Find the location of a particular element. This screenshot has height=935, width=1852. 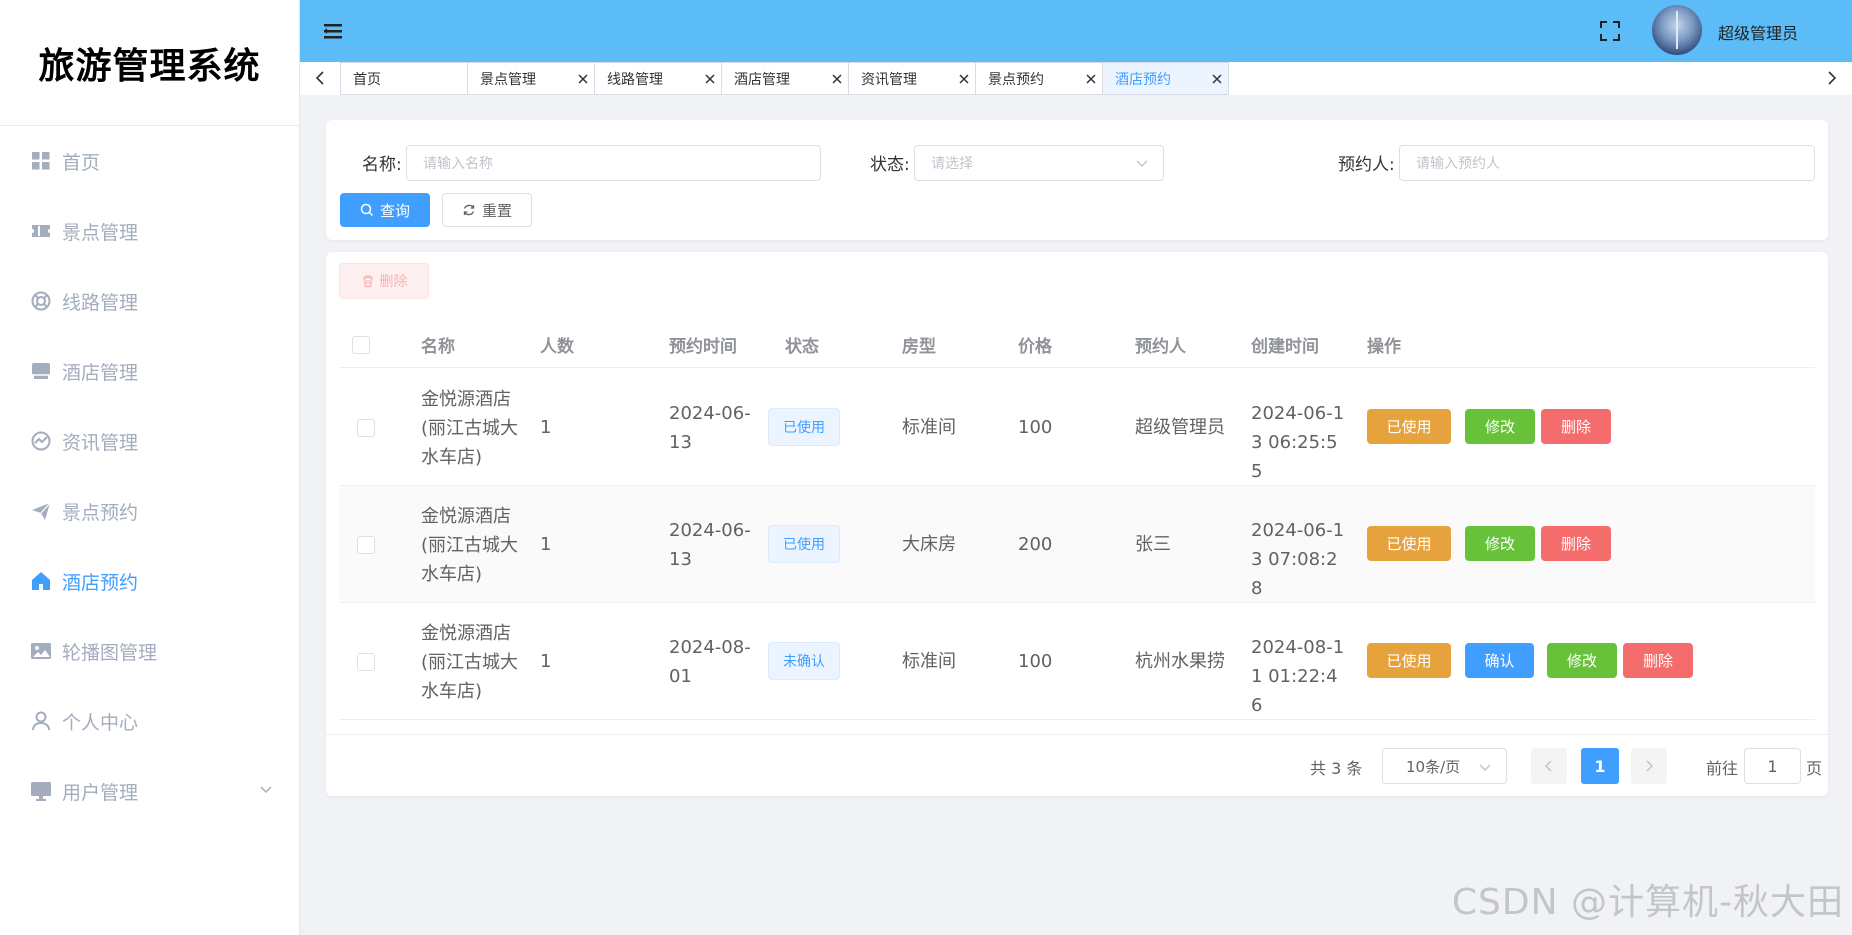

batch-delete-label: 删除 is located at coordinates (393, 282).